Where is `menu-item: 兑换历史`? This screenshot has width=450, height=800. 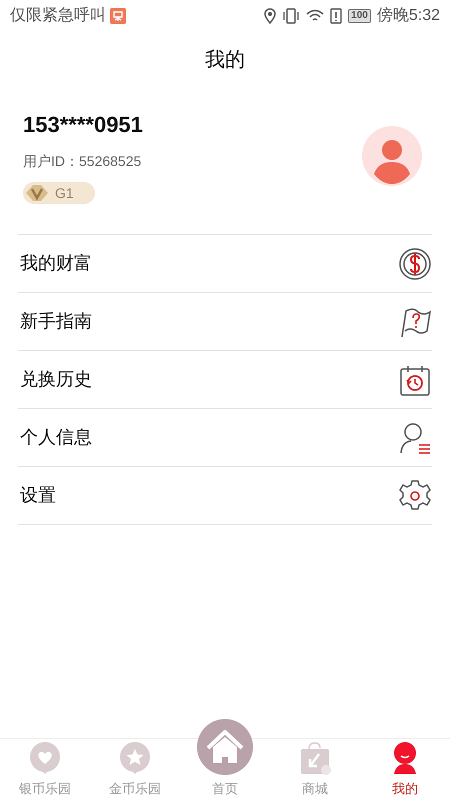 menu-item: 兑换历史 is located at coordinates (225, 380).